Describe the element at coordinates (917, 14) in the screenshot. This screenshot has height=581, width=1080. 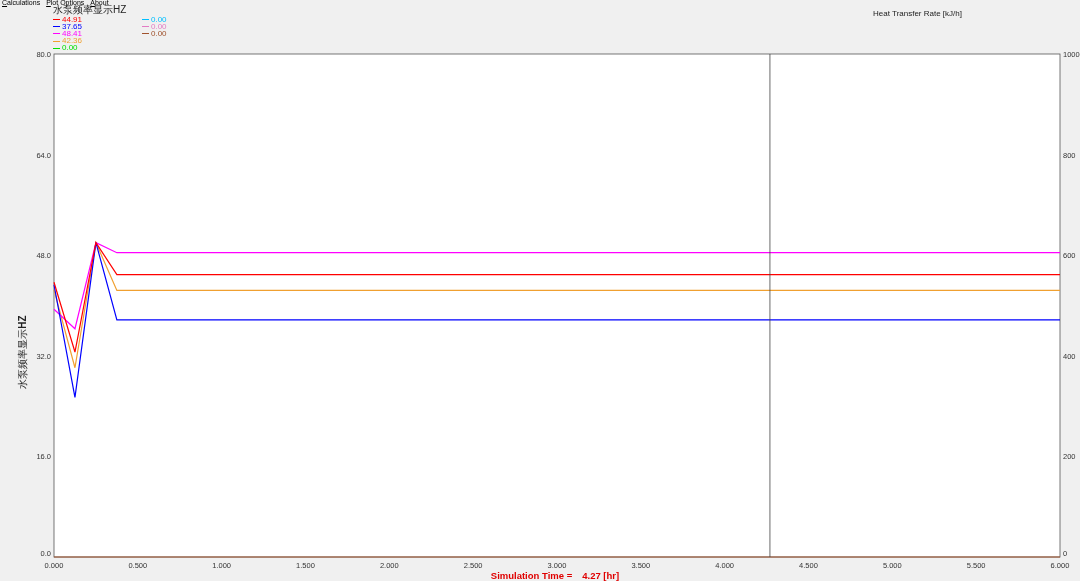
I see `right-axis-title: Heat Transfer Rate [kJ/h]` at that location.